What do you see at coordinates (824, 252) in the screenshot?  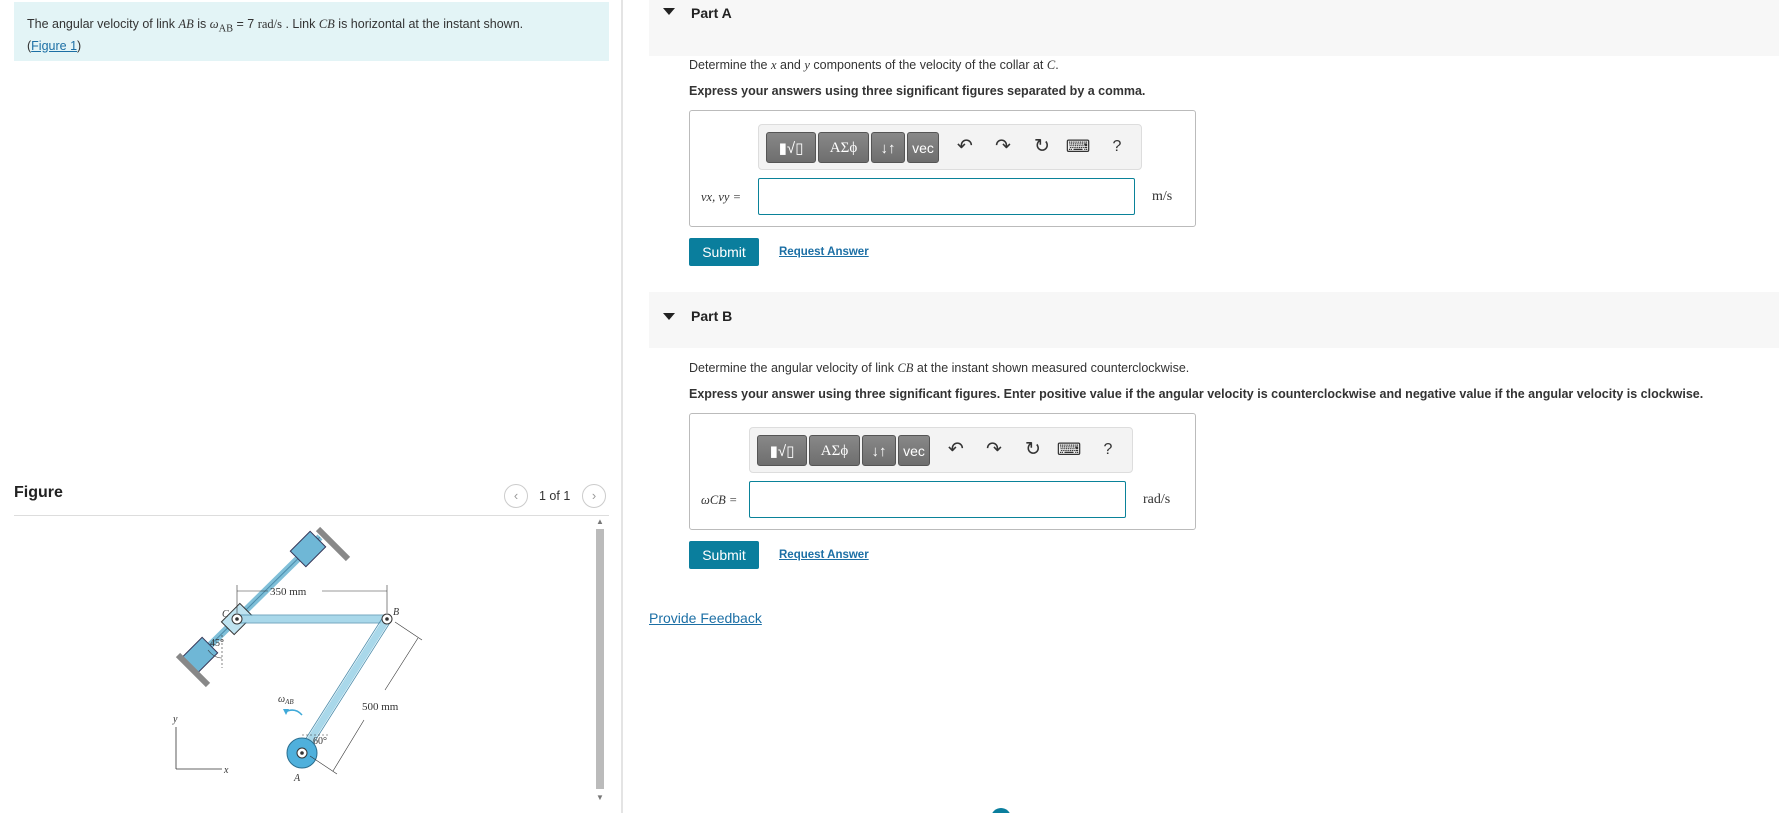 I see `part-a-request-answer-link: Request Answer` at bounding box center [824, 252].